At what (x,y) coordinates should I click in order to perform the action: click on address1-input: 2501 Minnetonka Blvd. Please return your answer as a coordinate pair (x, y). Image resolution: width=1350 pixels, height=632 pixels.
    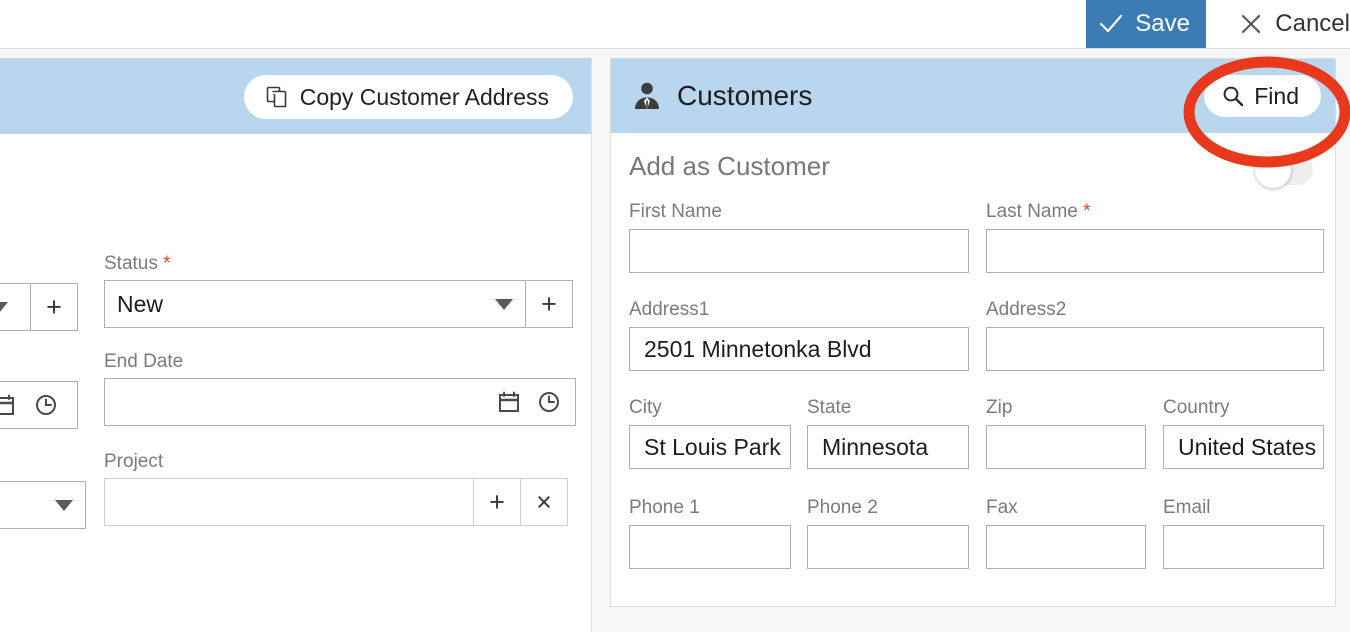
    Looking at the image, I should click on (799, 349).